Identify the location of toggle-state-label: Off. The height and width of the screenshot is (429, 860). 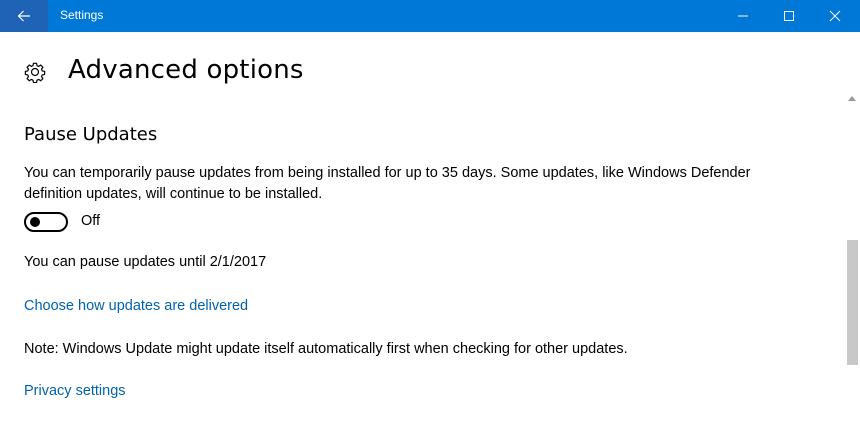
(91, 221).